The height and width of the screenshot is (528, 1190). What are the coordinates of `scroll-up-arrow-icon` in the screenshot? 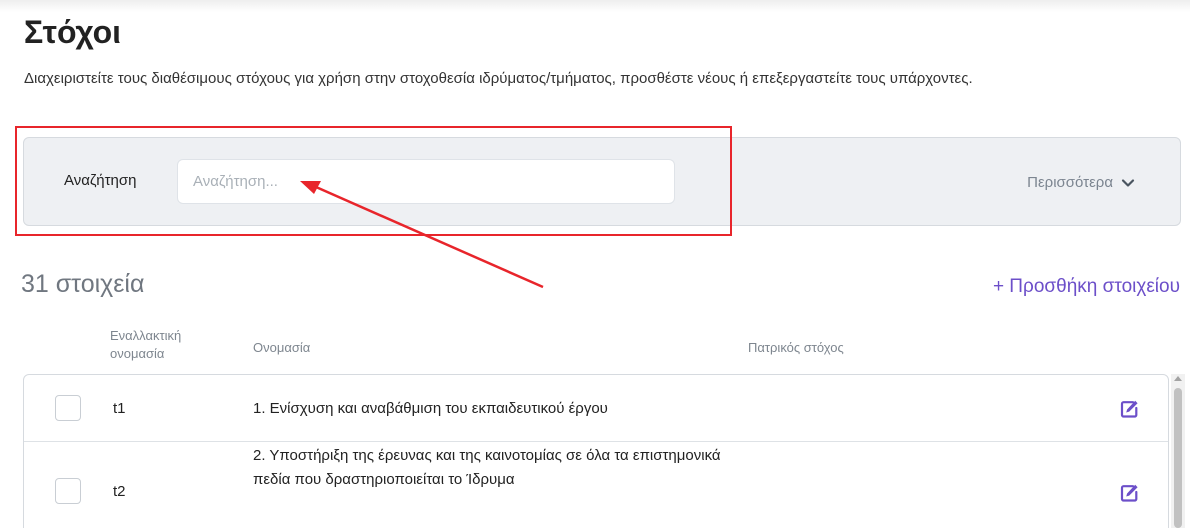 It's located at (1178, 378).